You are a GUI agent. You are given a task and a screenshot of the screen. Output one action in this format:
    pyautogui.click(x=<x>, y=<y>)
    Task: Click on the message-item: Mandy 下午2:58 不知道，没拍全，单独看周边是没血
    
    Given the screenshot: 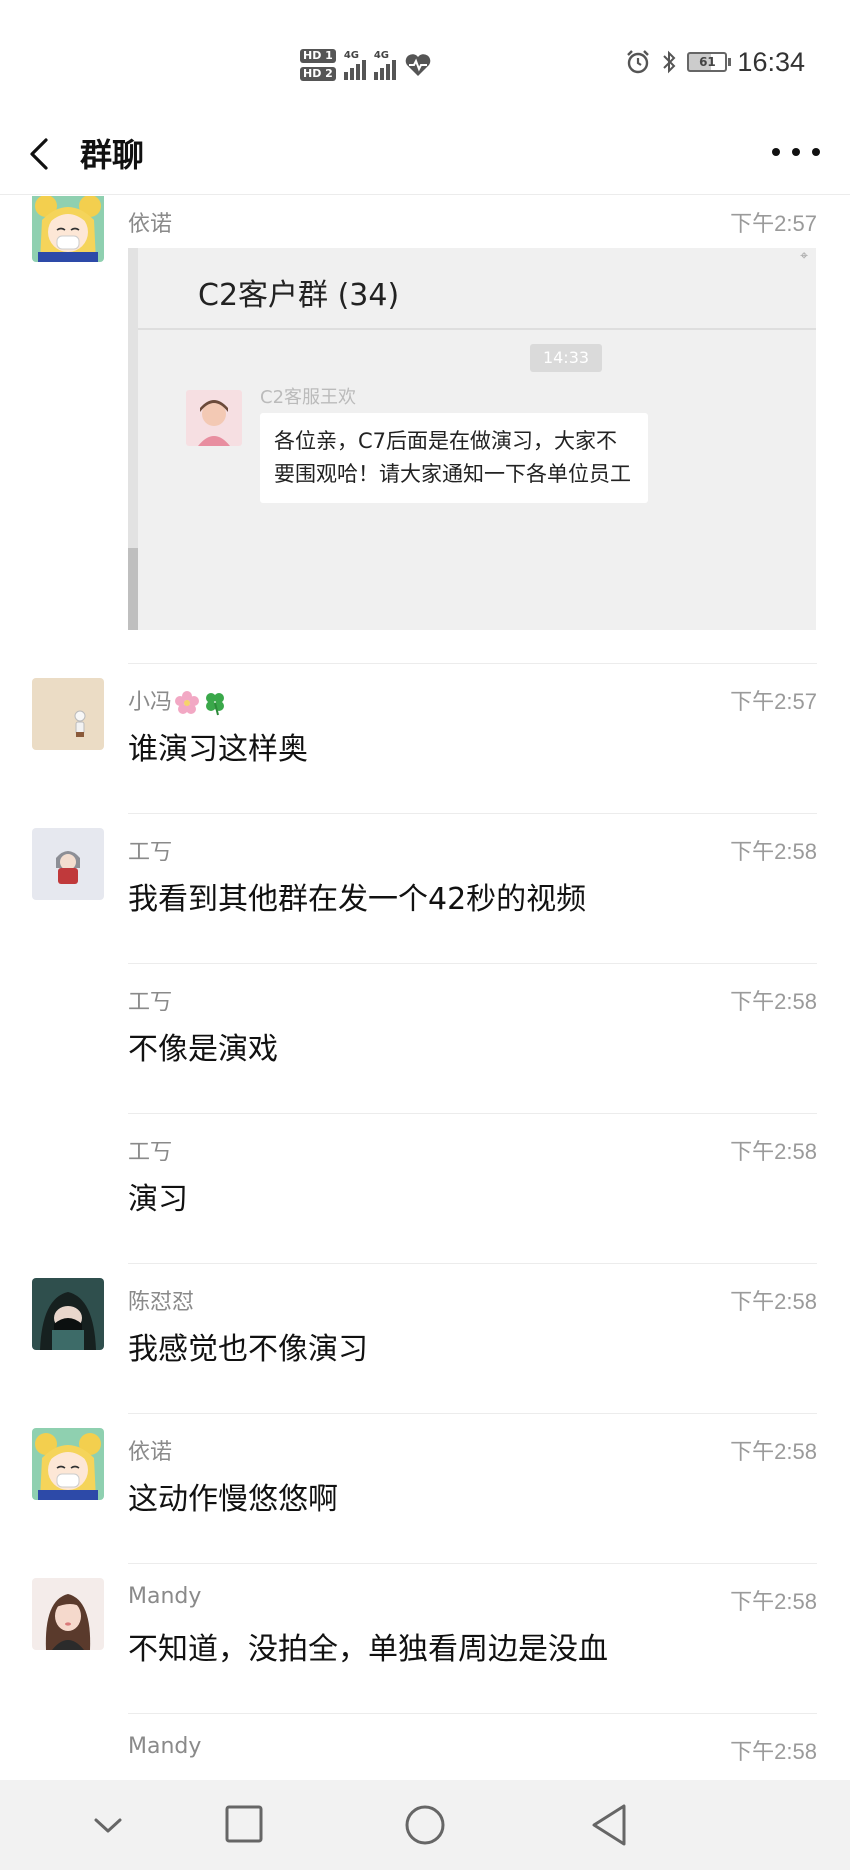 What is the action you would take?
    pyautogui.click(x=425, y=1639)
    